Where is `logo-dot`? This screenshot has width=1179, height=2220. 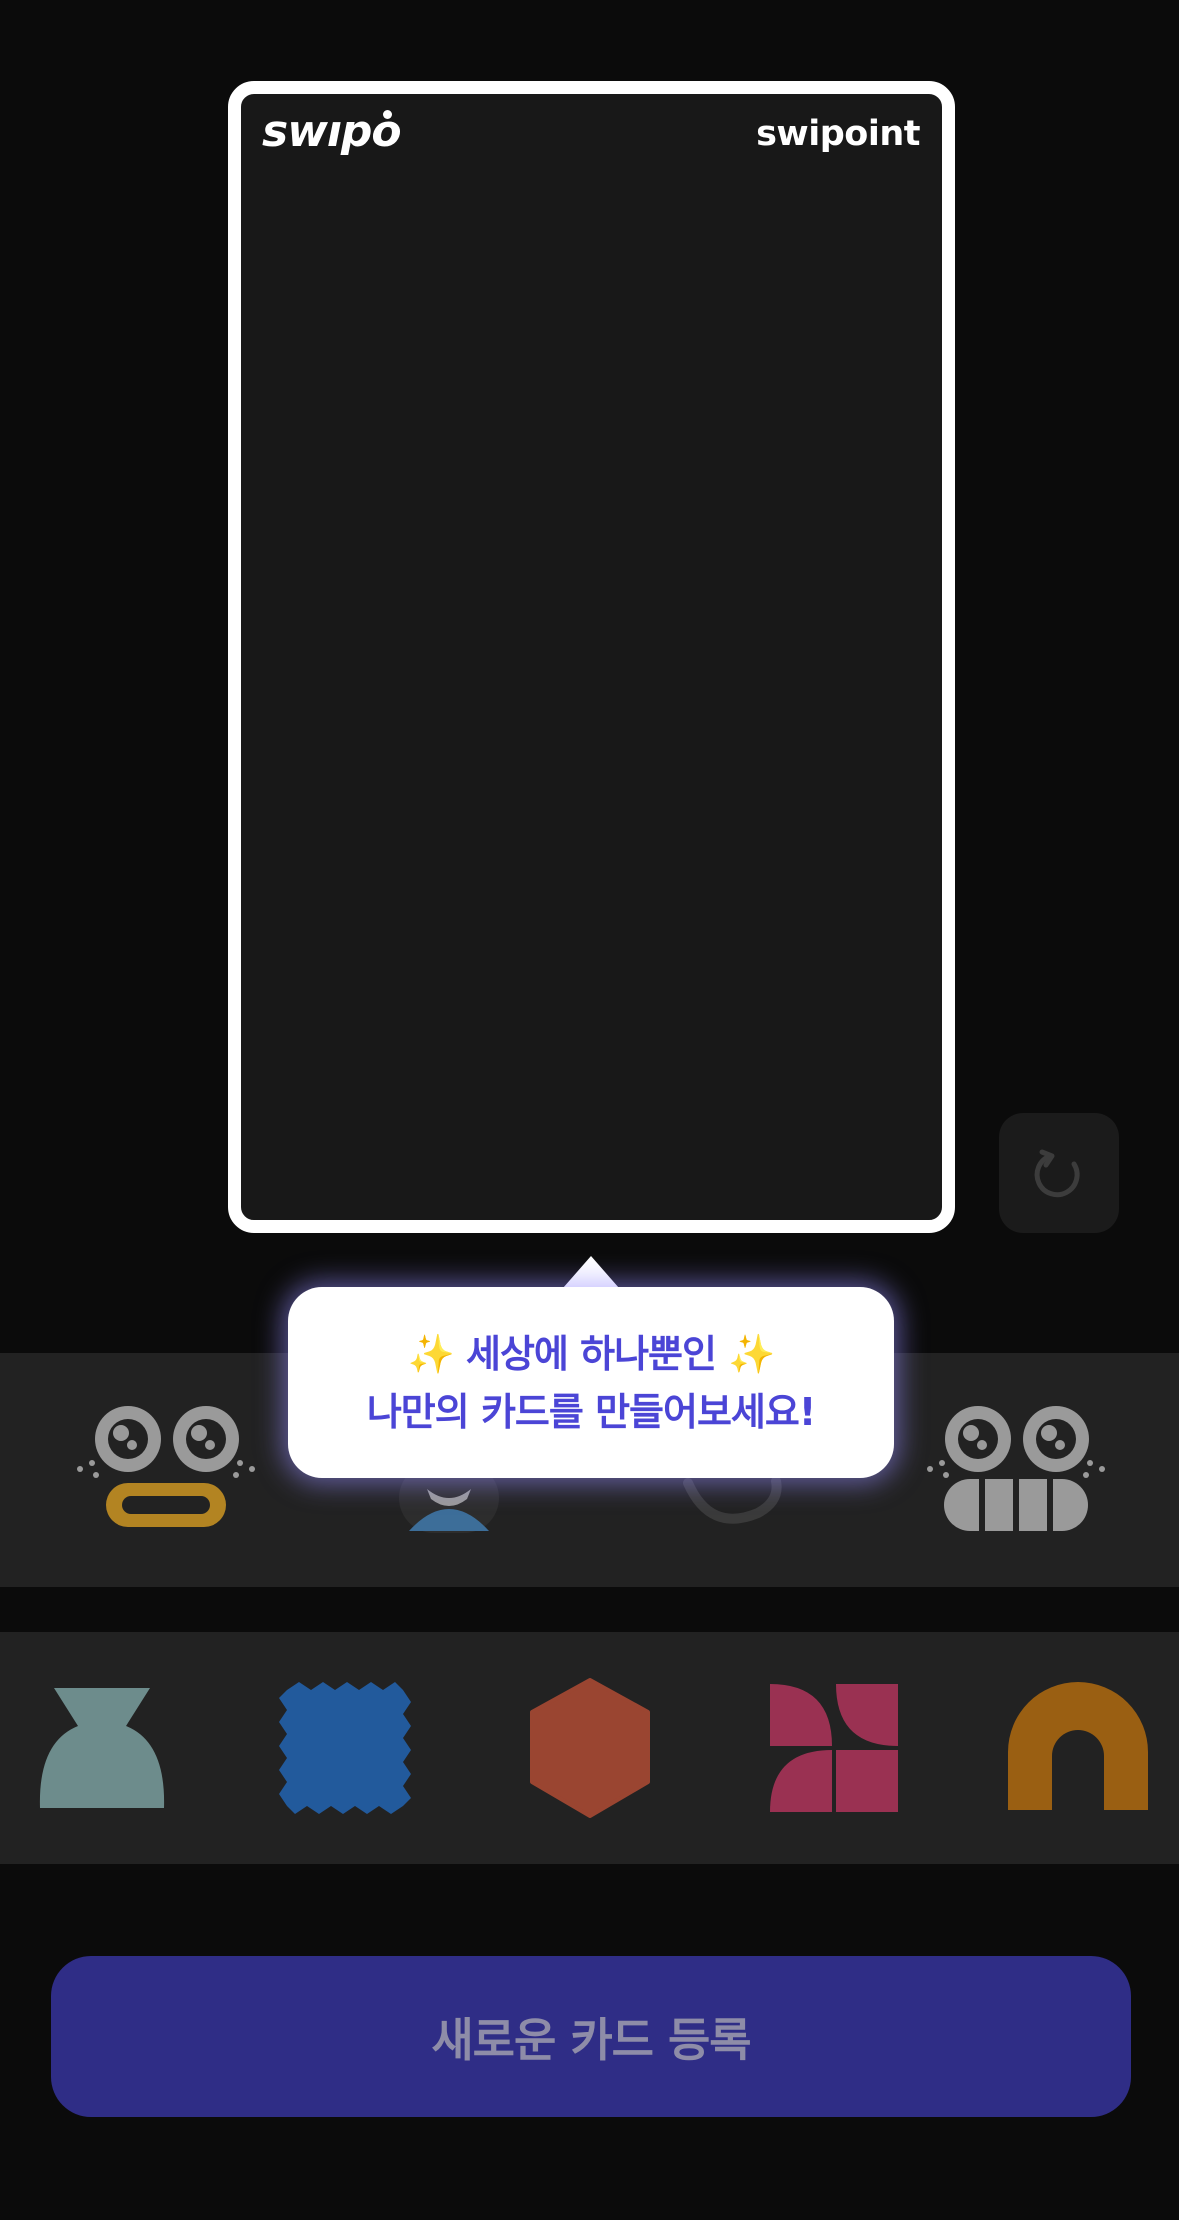 logo-dot is located at coordinates (387, 114).